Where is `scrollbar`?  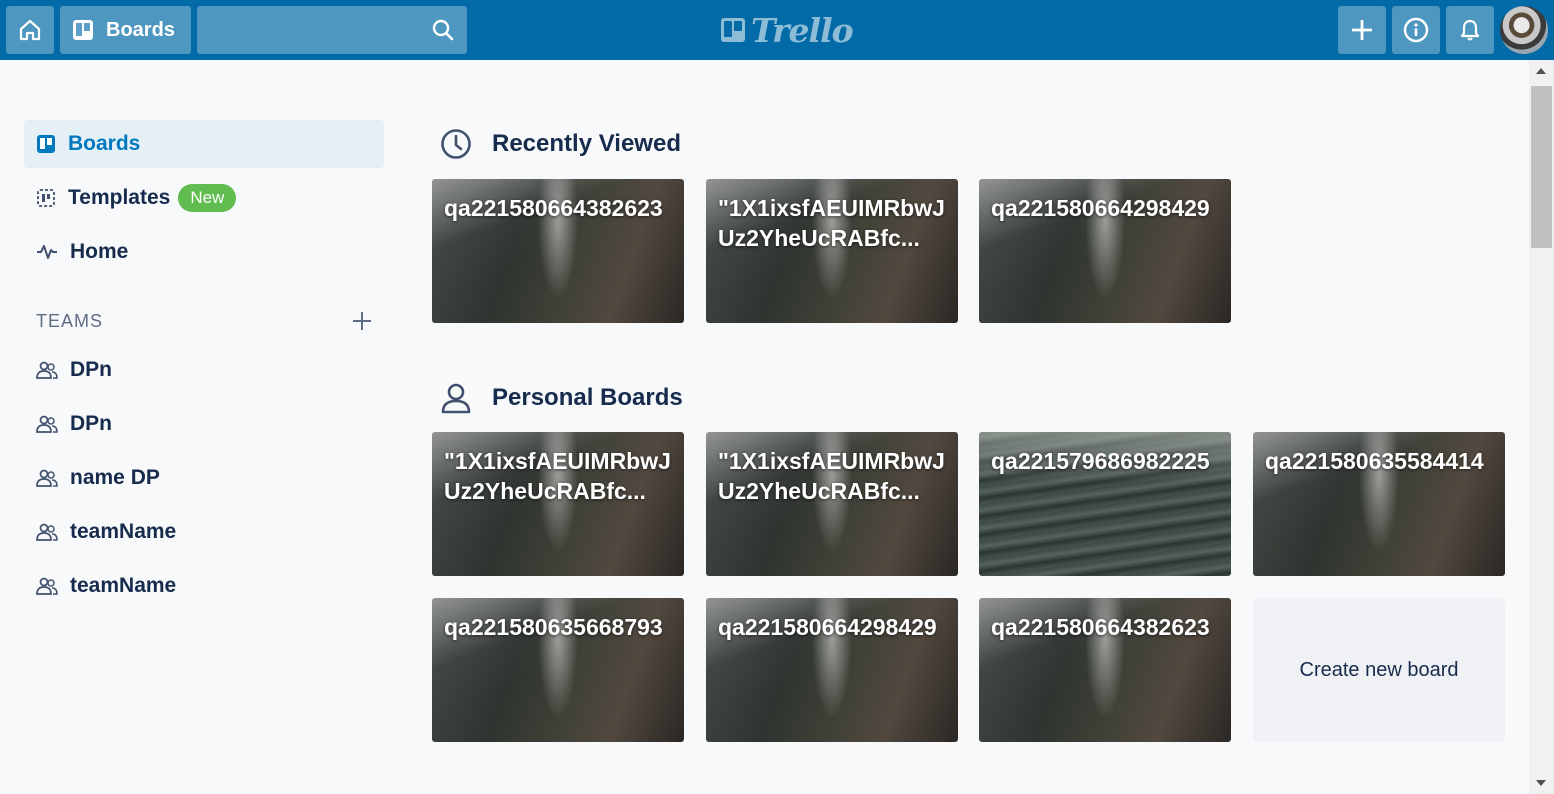
scrollbar is located at coordinates (1541, 427).